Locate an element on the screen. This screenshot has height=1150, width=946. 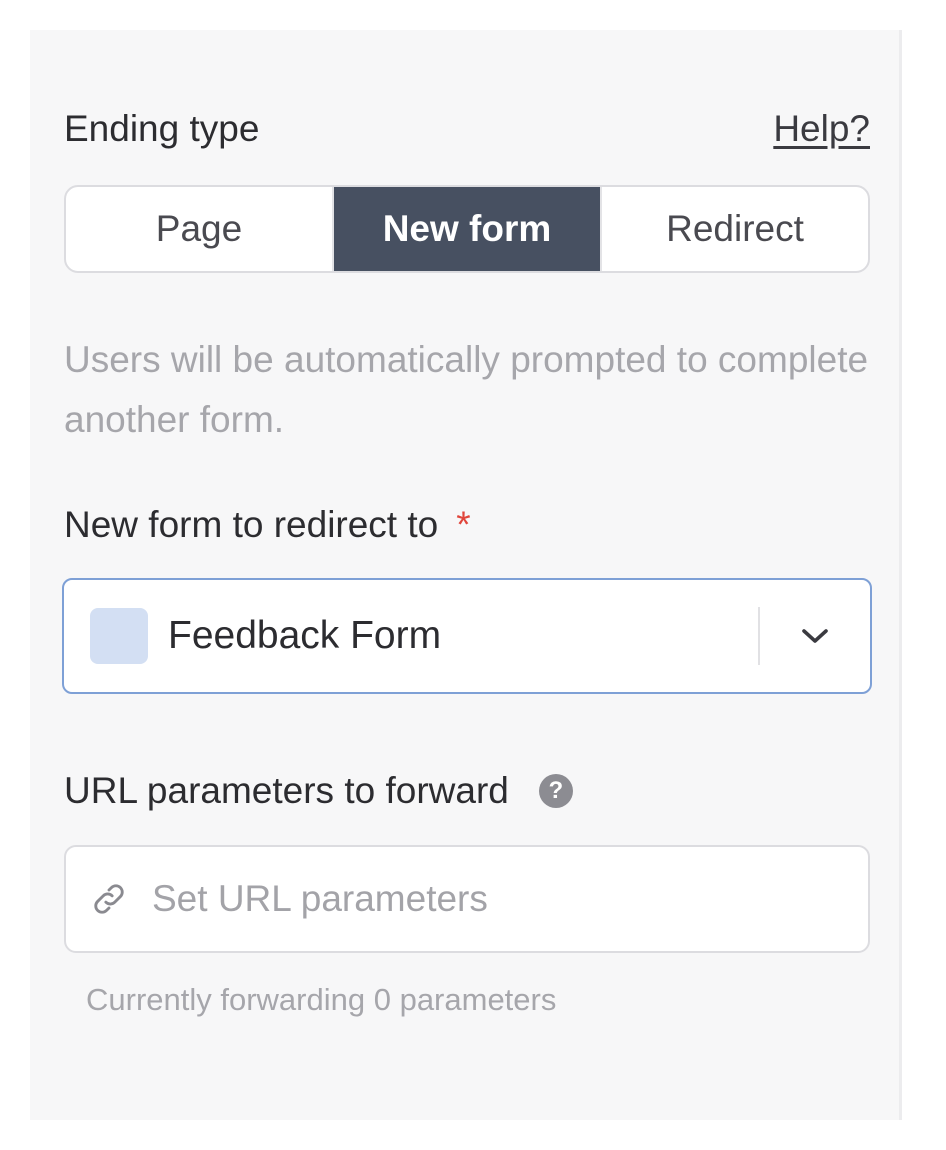
help-link: Help? is located at coordinates (821, 129).